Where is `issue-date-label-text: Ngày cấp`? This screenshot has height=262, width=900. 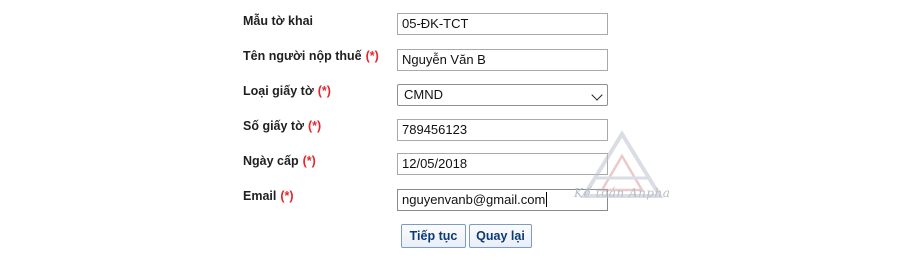 issue-date-label-text: Ngày cấp is located at coordinates (271, 161).